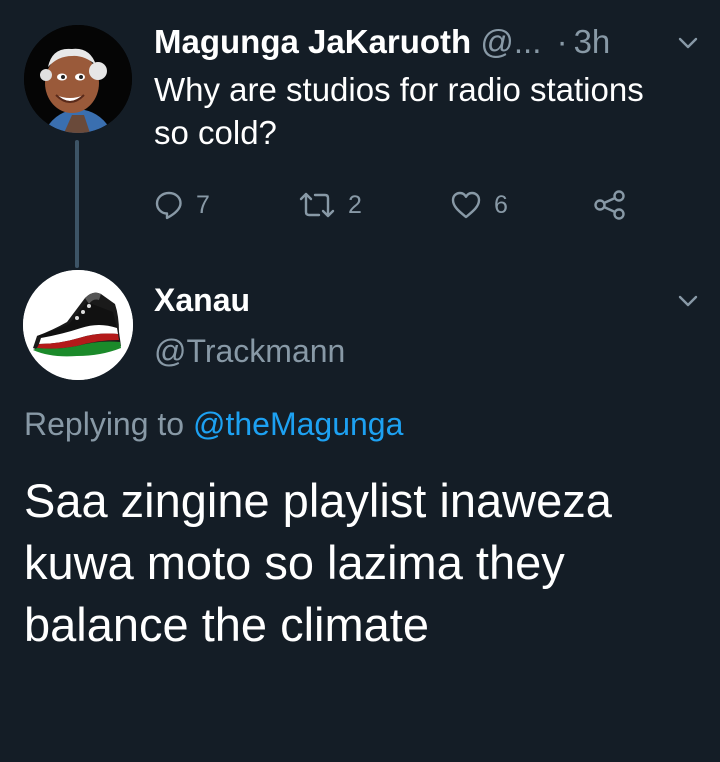  I want to click on reply-count: 7, so click(203, 204).